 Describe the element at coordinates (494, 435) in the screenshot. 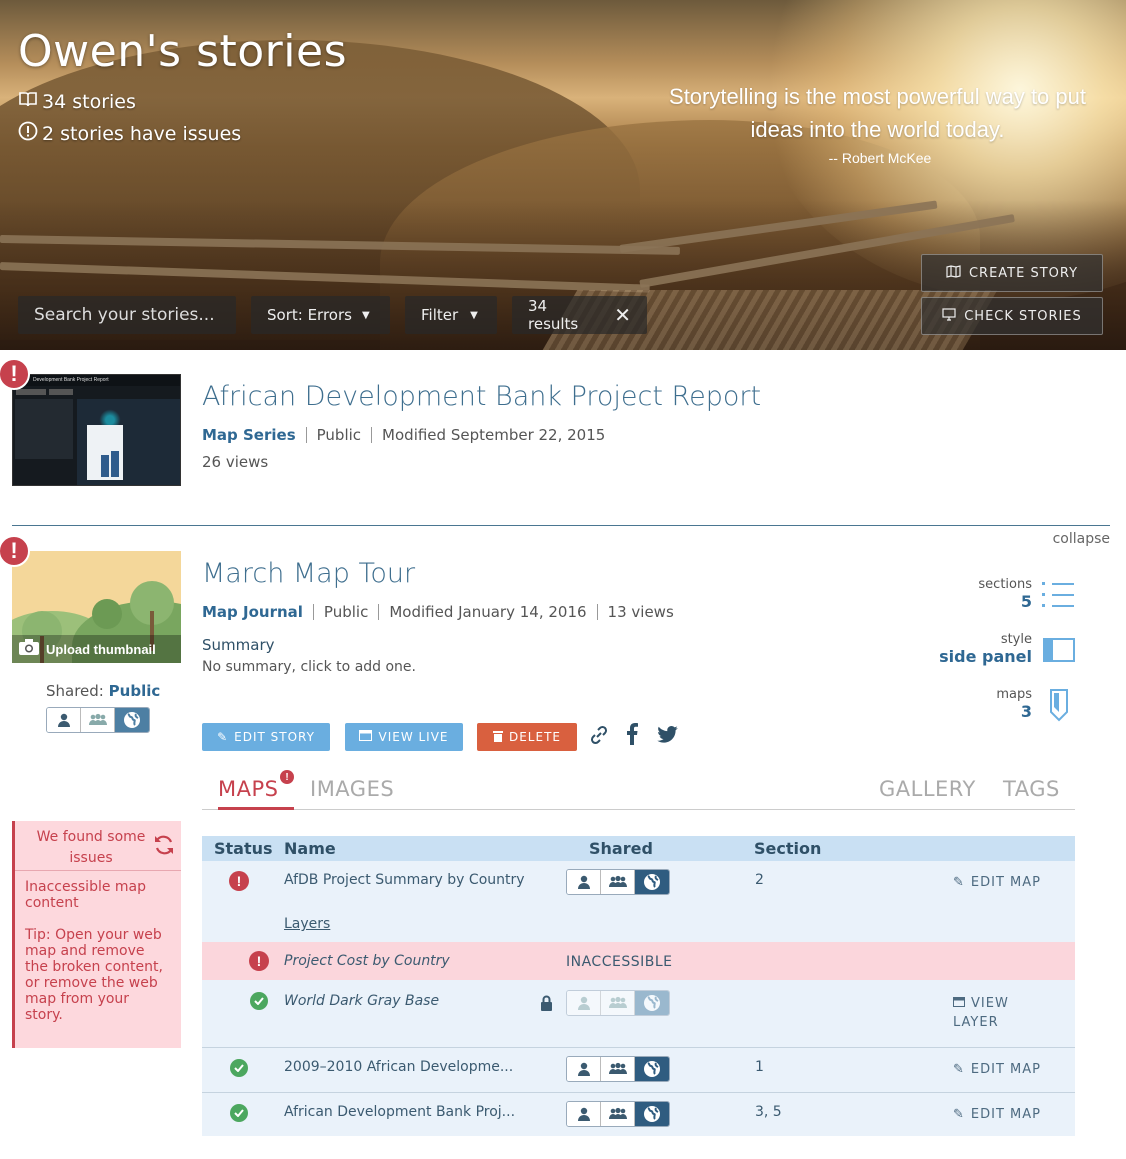

I see `story-modified: Modified September 22, 2015` at that location.